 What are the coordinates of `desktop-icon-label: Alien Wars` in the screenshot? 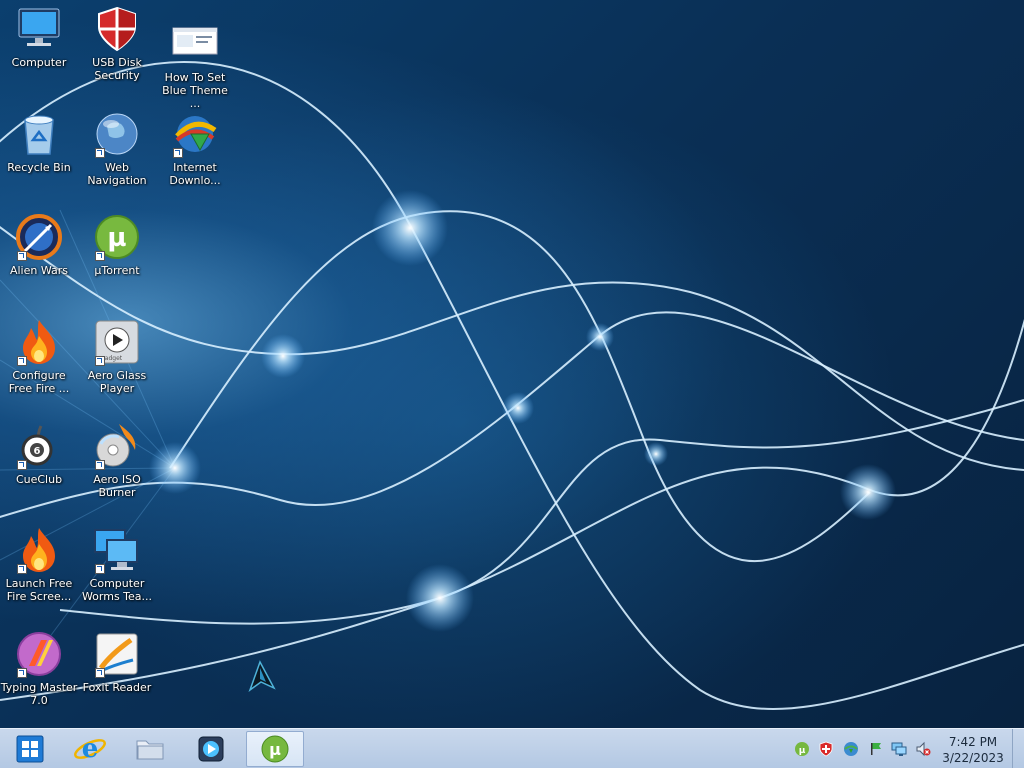 It's located at (39, 270).